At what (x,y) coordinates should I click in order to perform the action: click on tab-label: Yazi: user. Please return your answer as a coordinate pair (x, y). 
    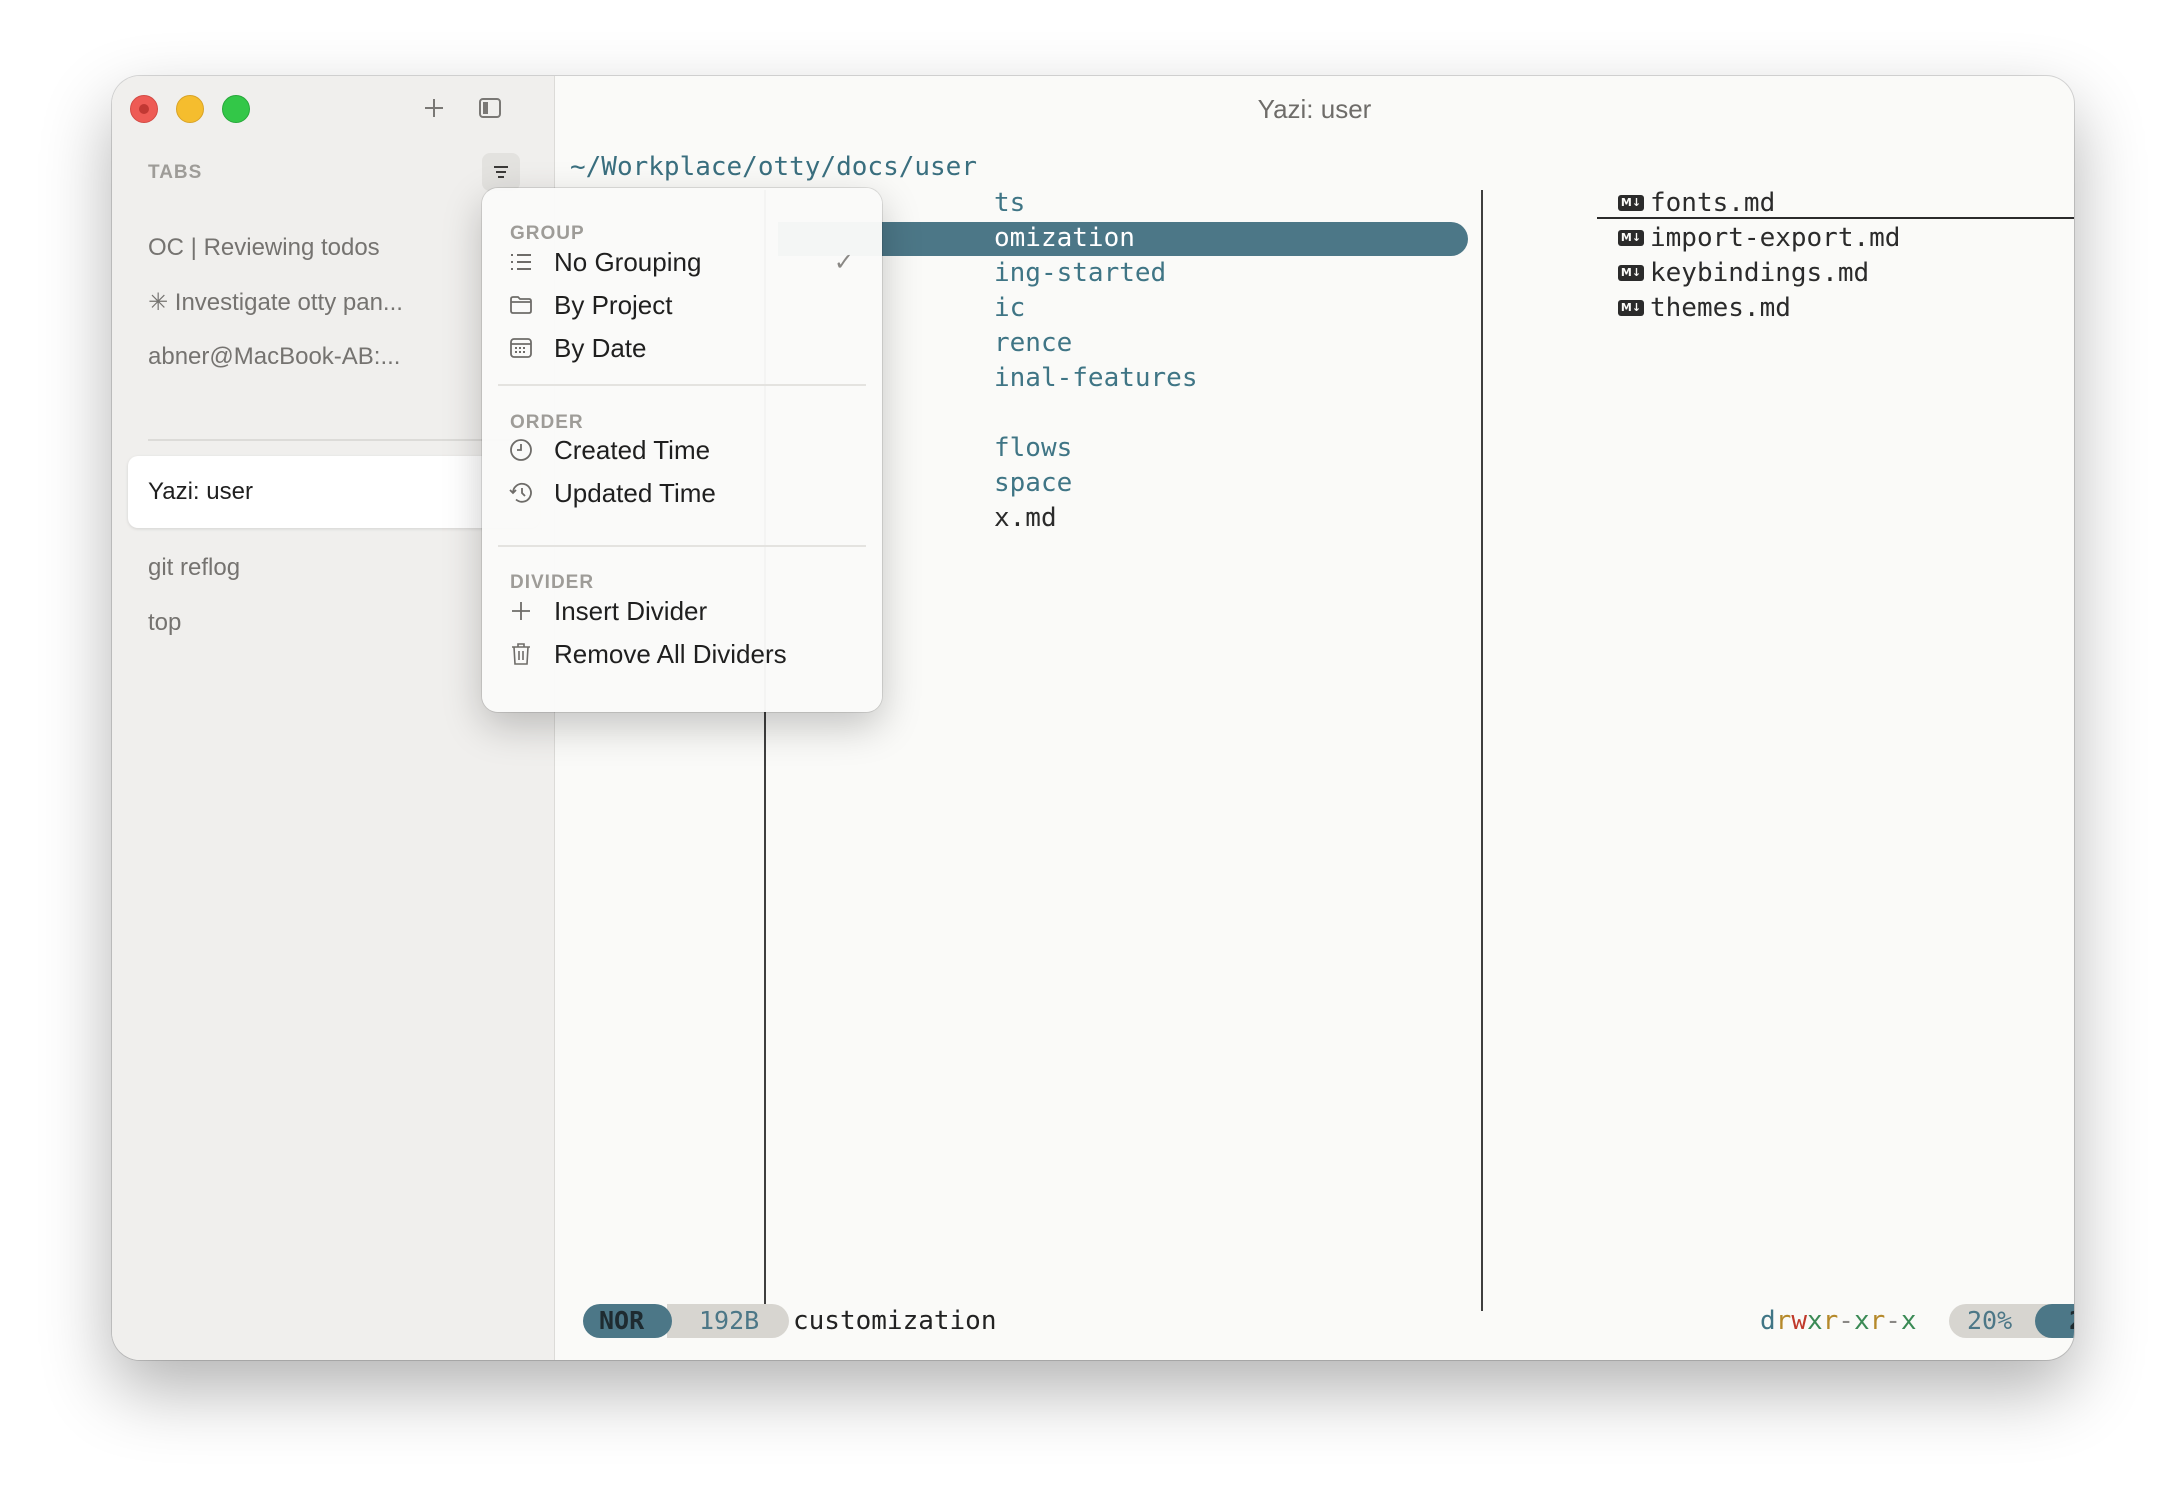
    Looking at the image, I should click on (200, 491).